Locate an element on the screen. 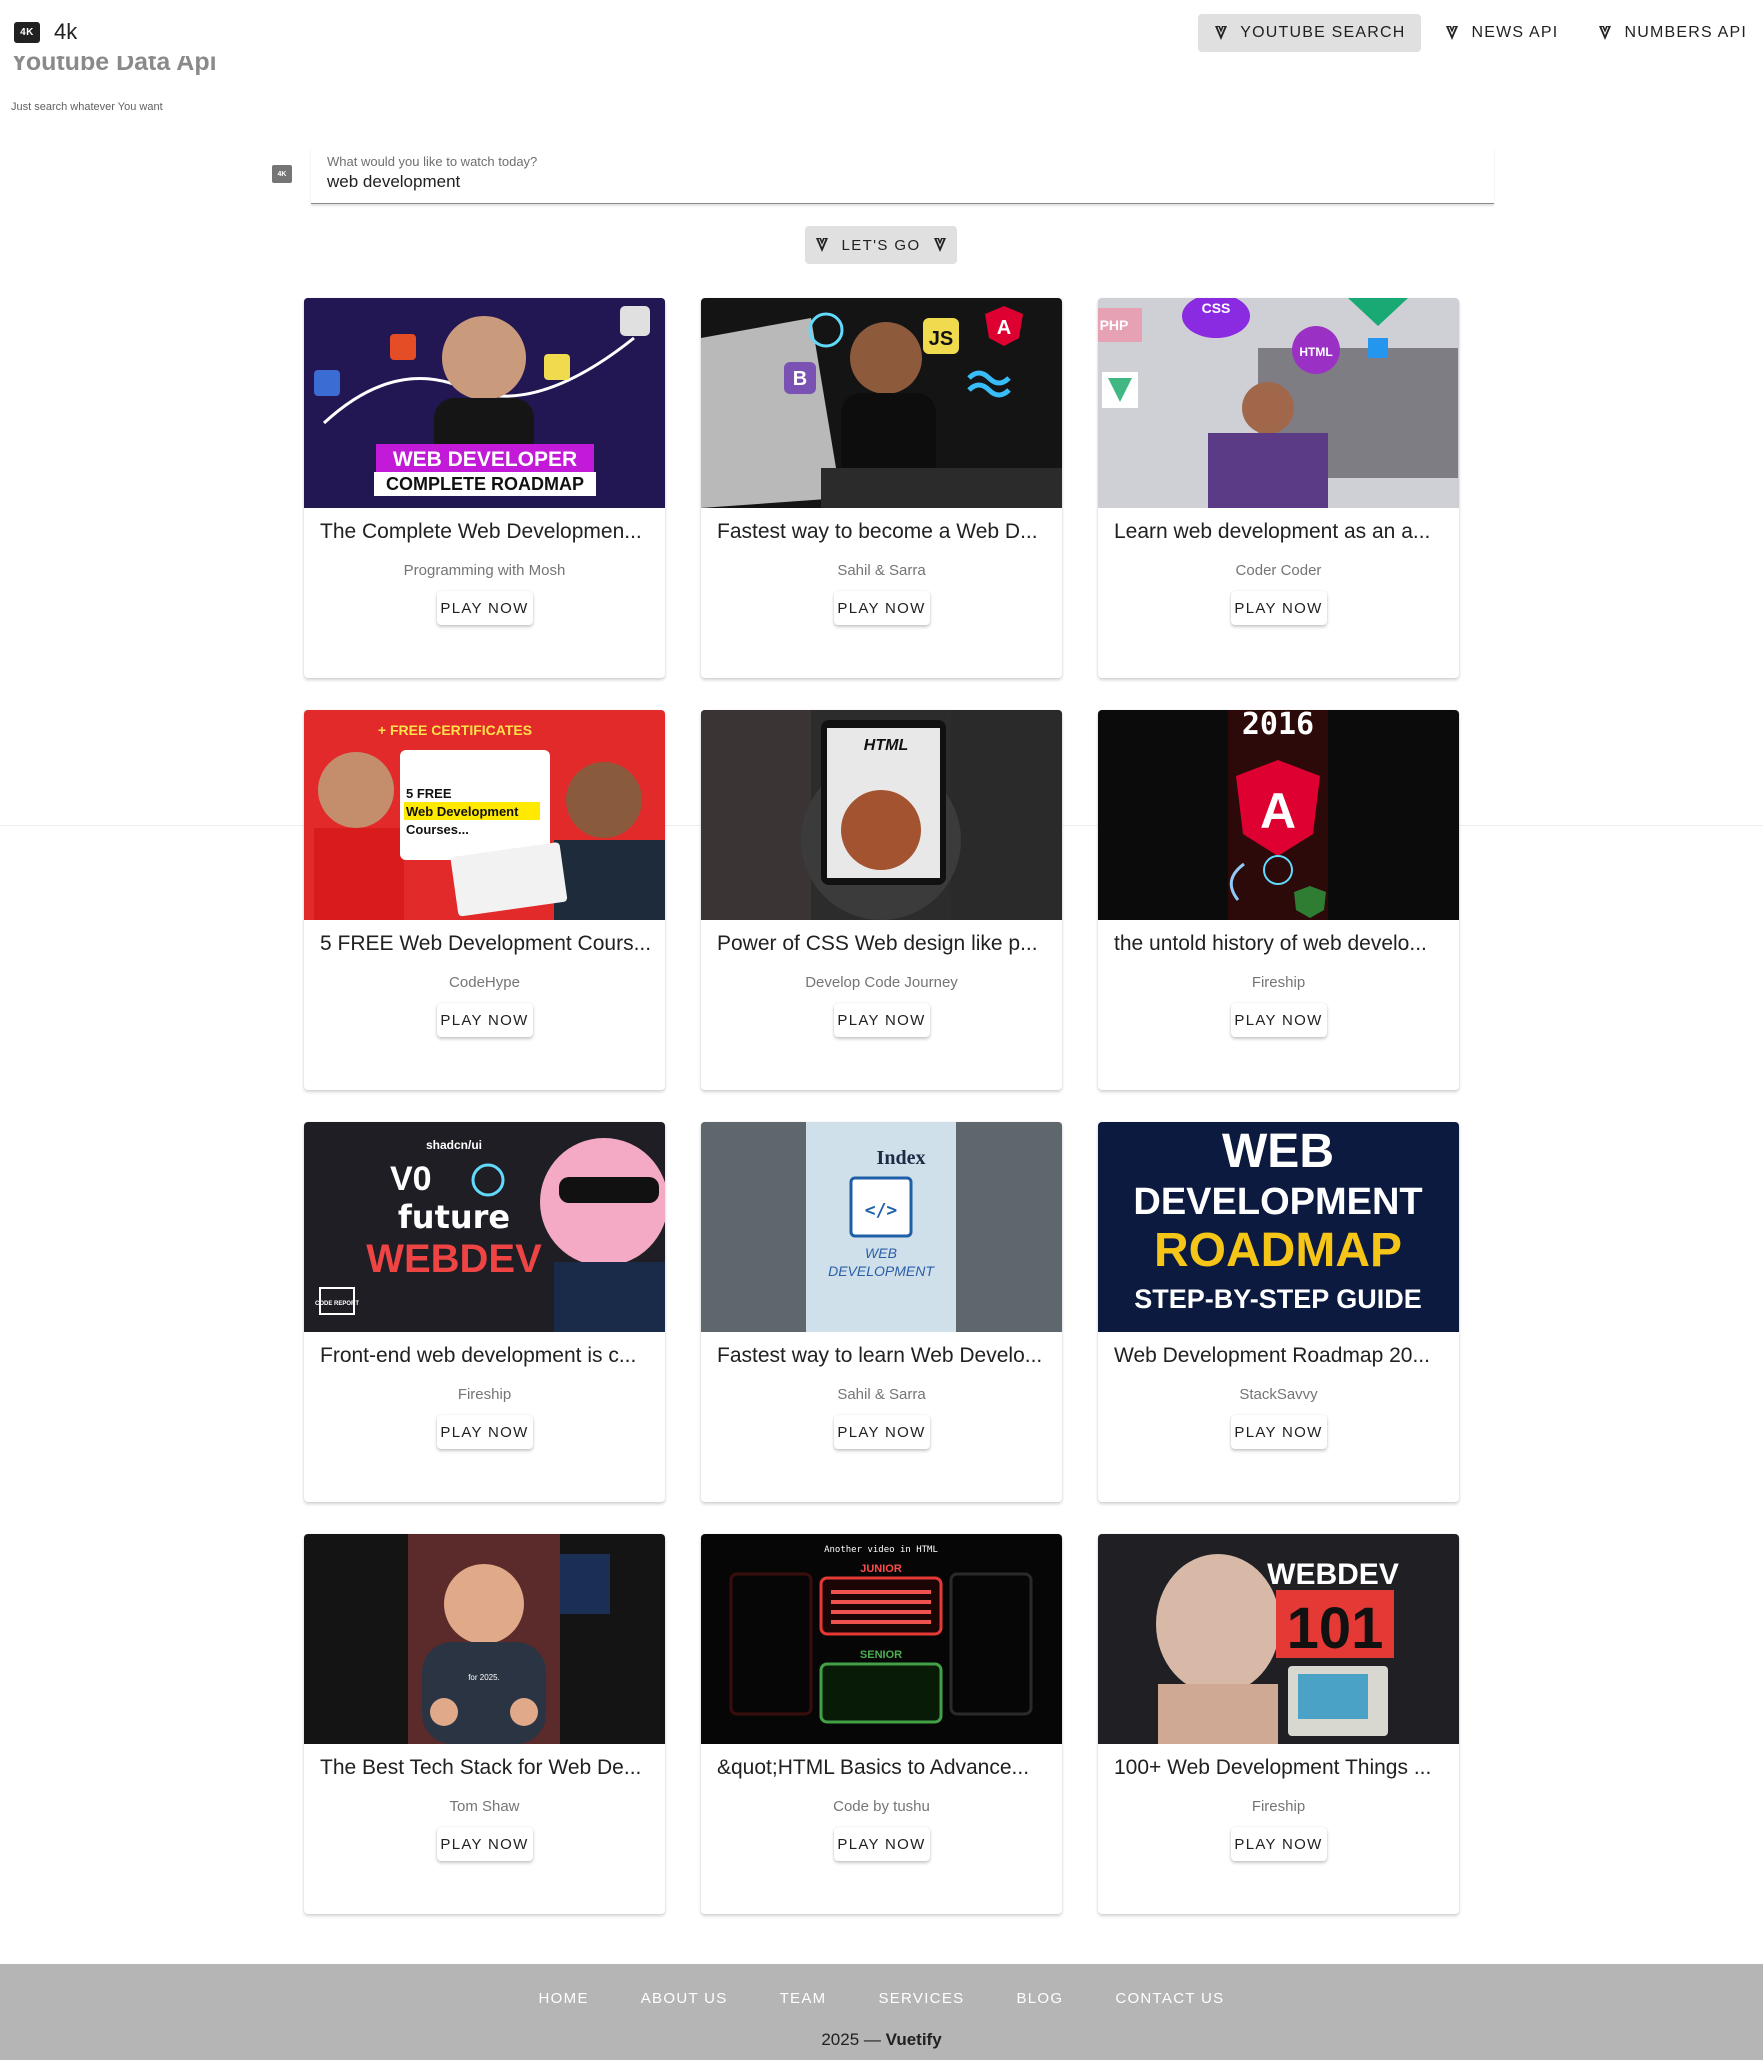  search-field: What would you like to watch today? is located at coordinates (902, 175).